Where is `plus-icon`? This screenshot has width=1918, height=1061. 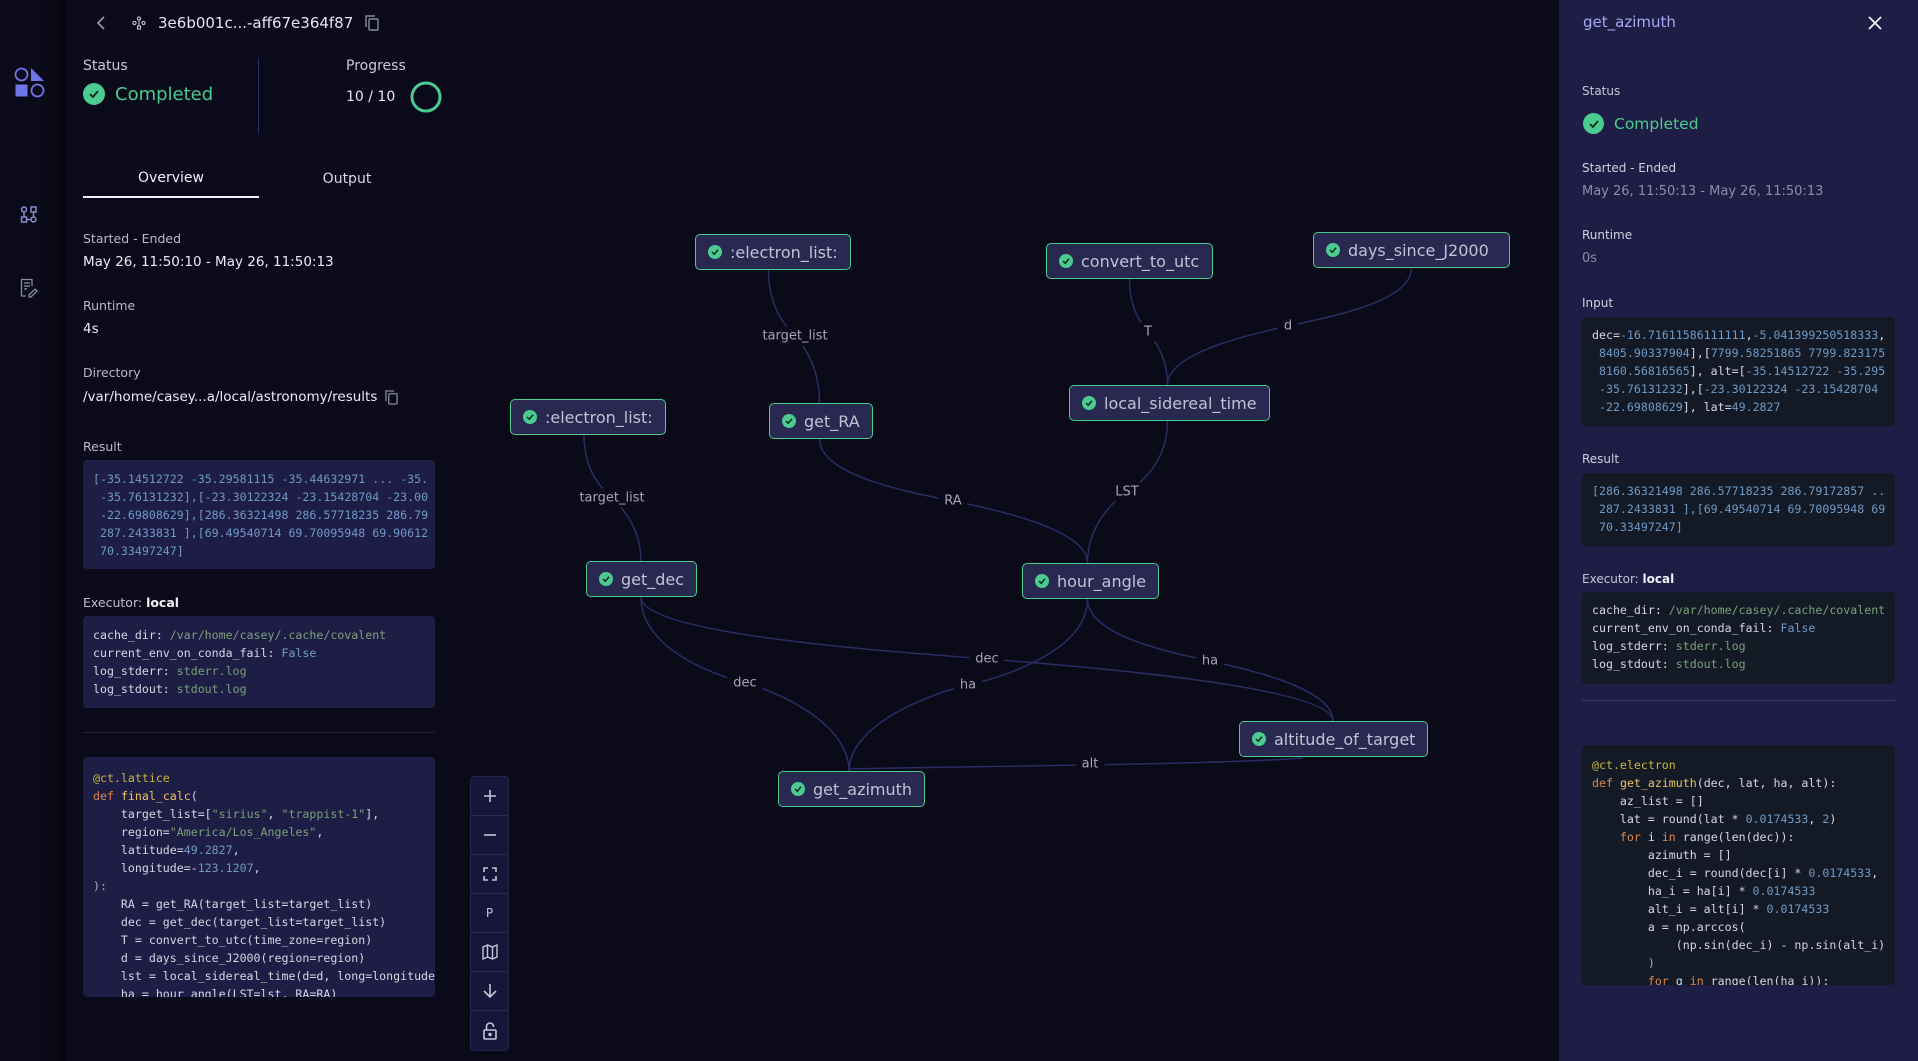 plus-icon is located at coordinates (489, 796).